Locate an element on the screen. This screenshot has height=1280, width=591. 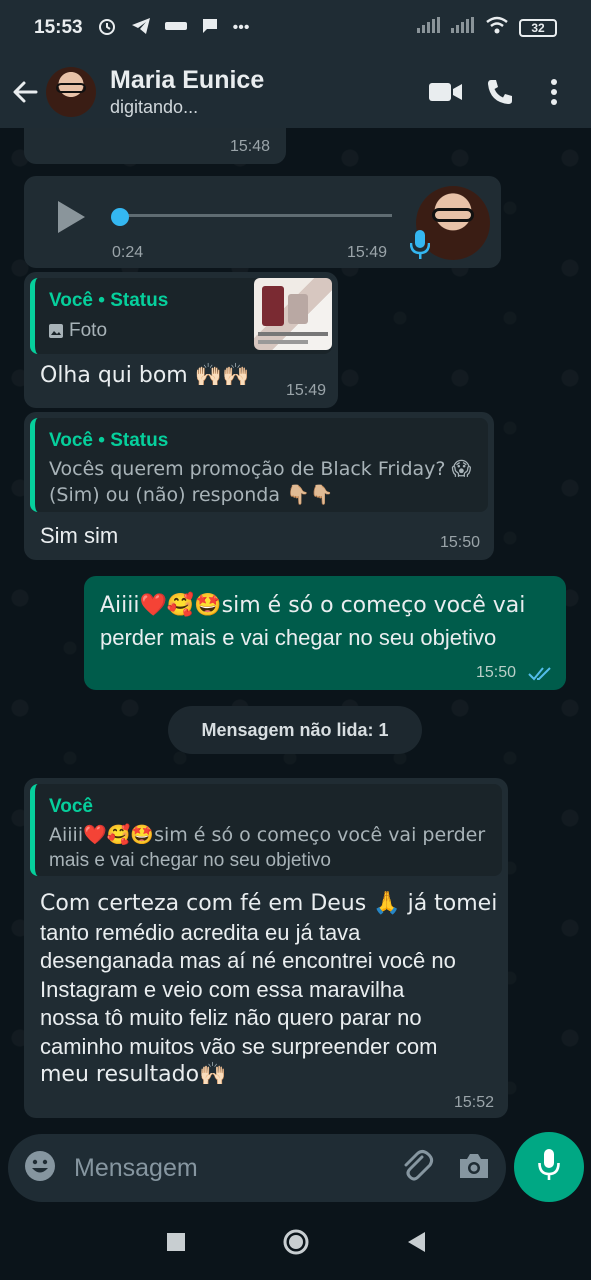
contact-avatar is located at coordinates (71, 92).